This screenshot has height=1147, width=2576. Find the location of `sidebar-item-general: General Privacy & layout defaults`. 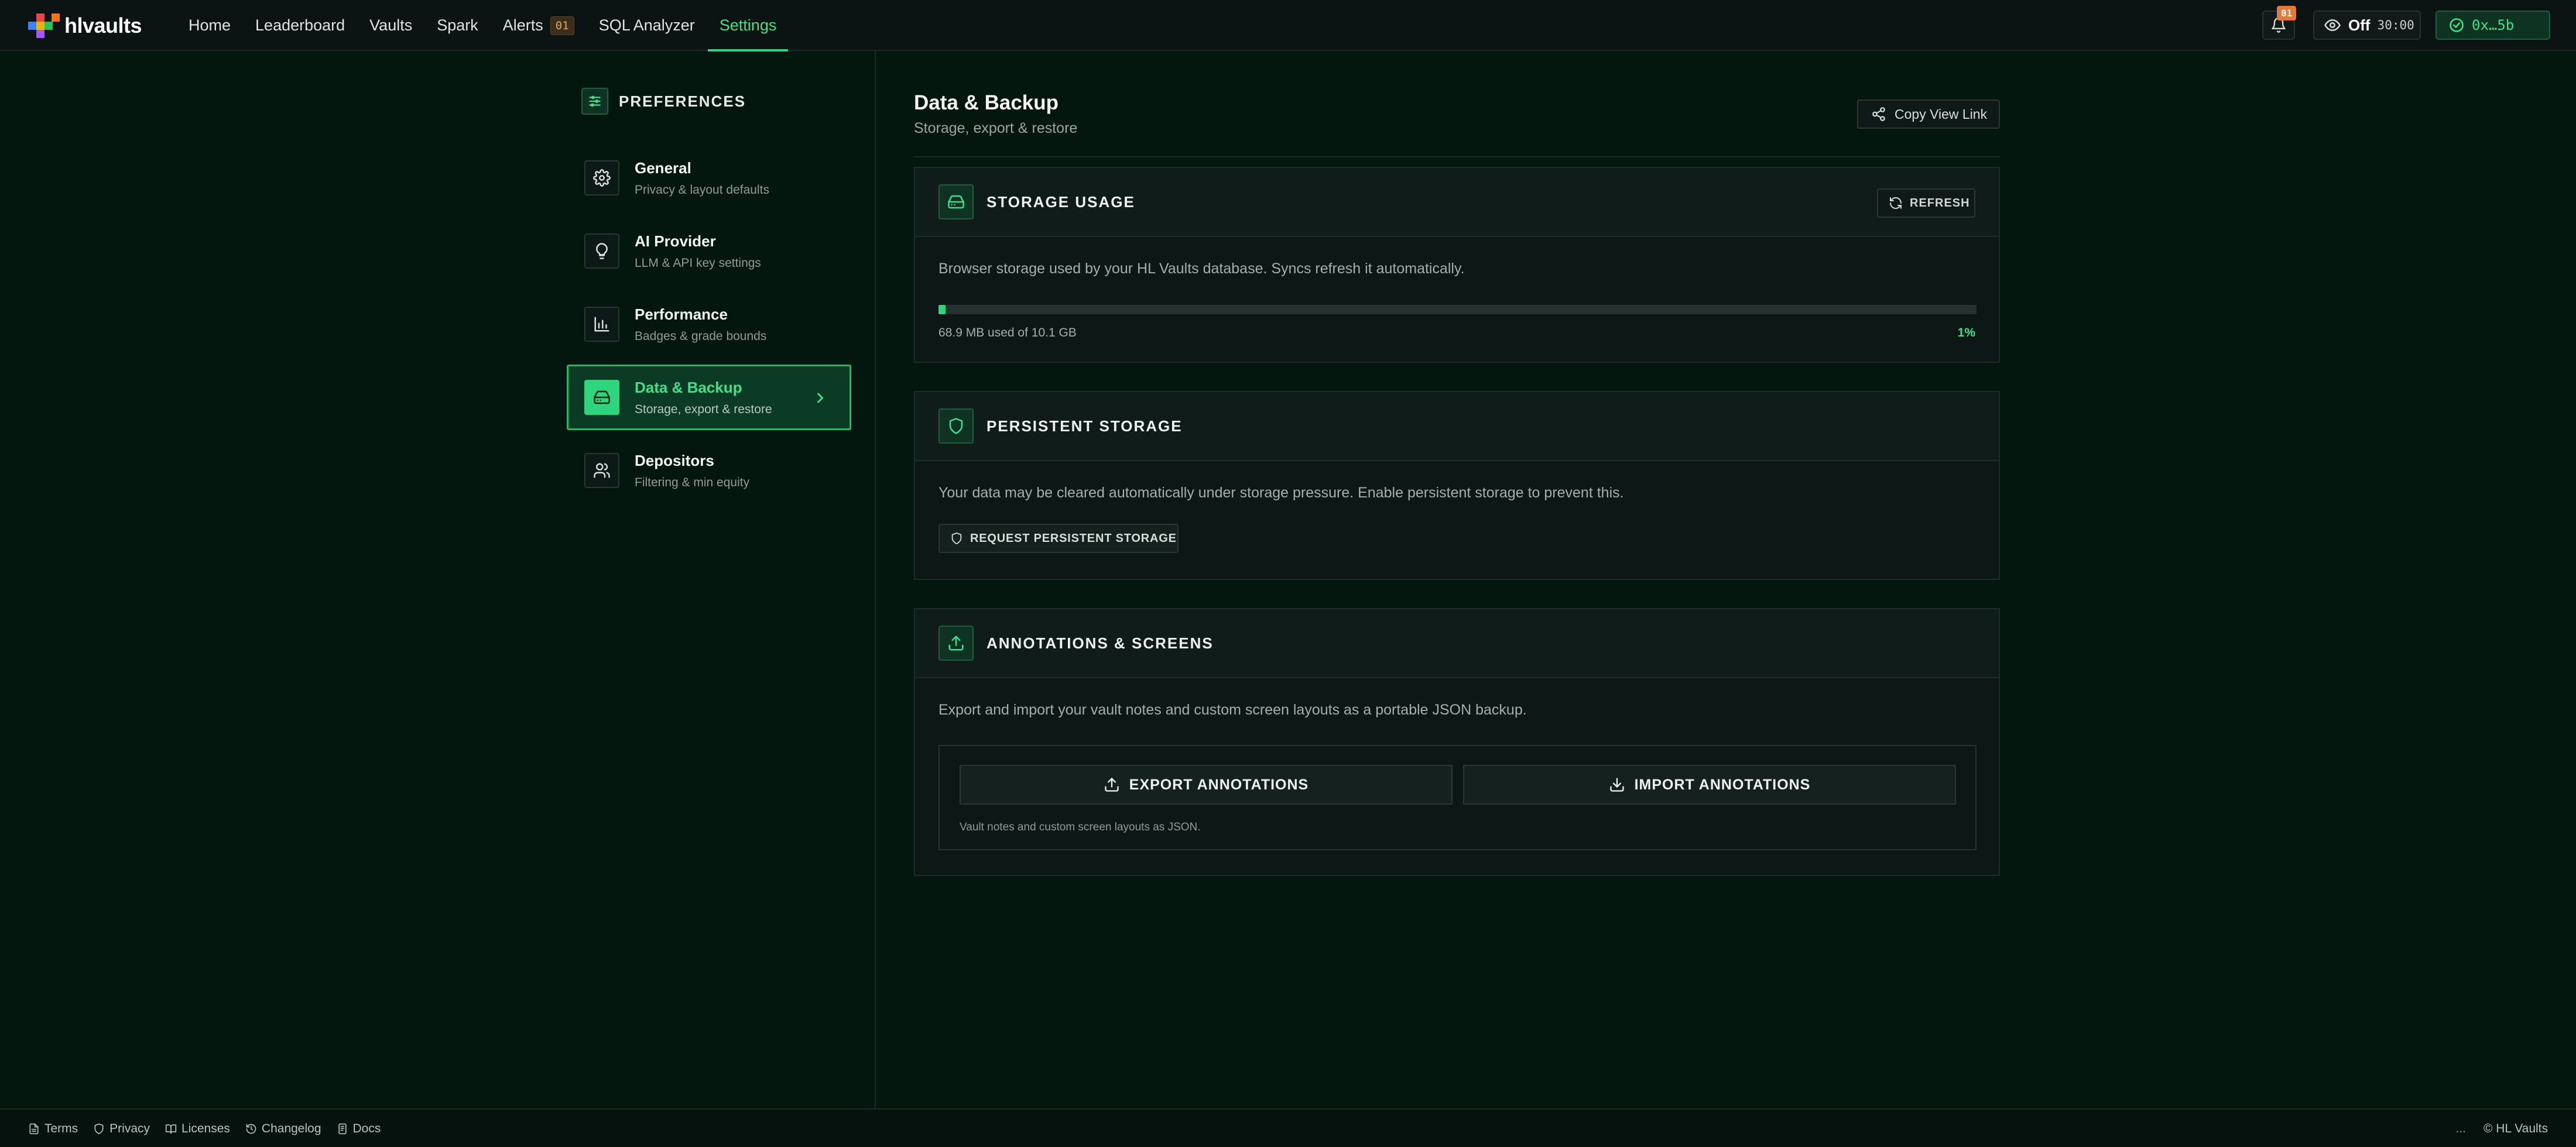

sidebar-item-general: General Privacy & layout defaults is located at coordinates (709, 178).